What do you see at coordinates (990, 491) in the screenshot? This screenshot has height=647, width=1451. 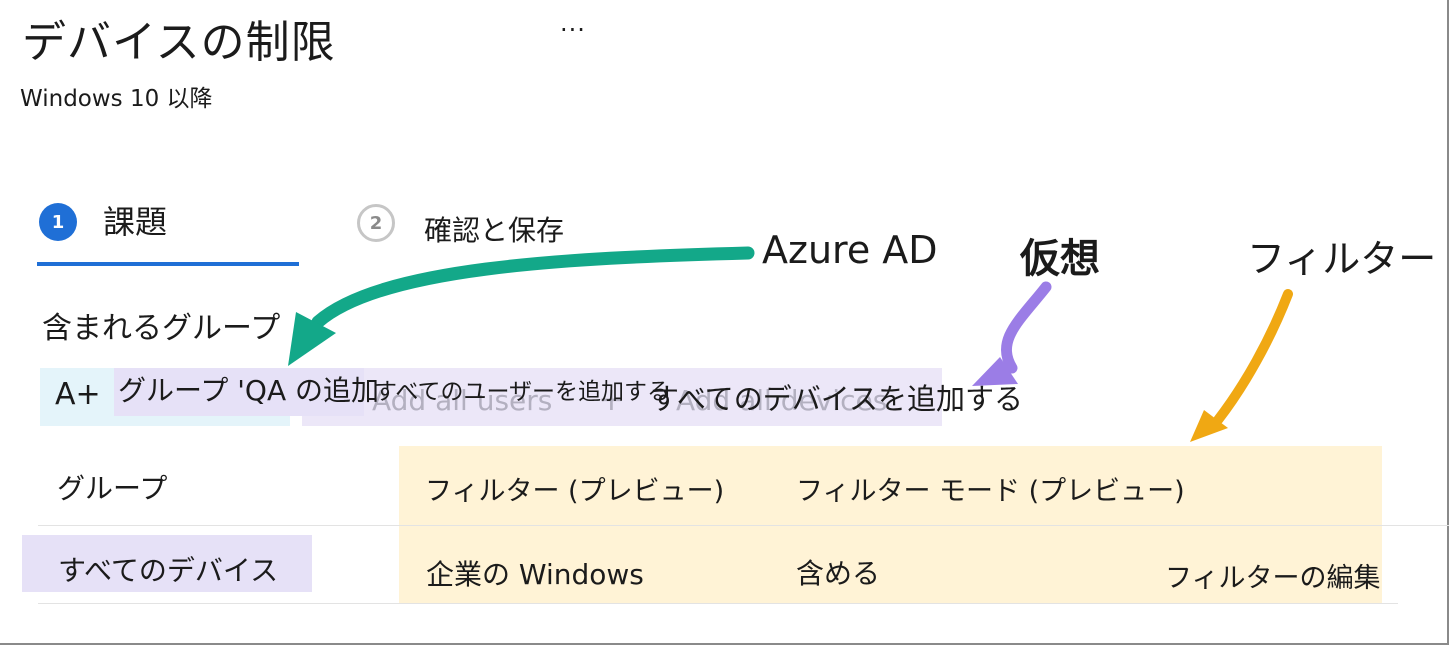 I see `column-header-filter-mode: フィルター モード (プレビュー)` at bounding box center [990, 491].